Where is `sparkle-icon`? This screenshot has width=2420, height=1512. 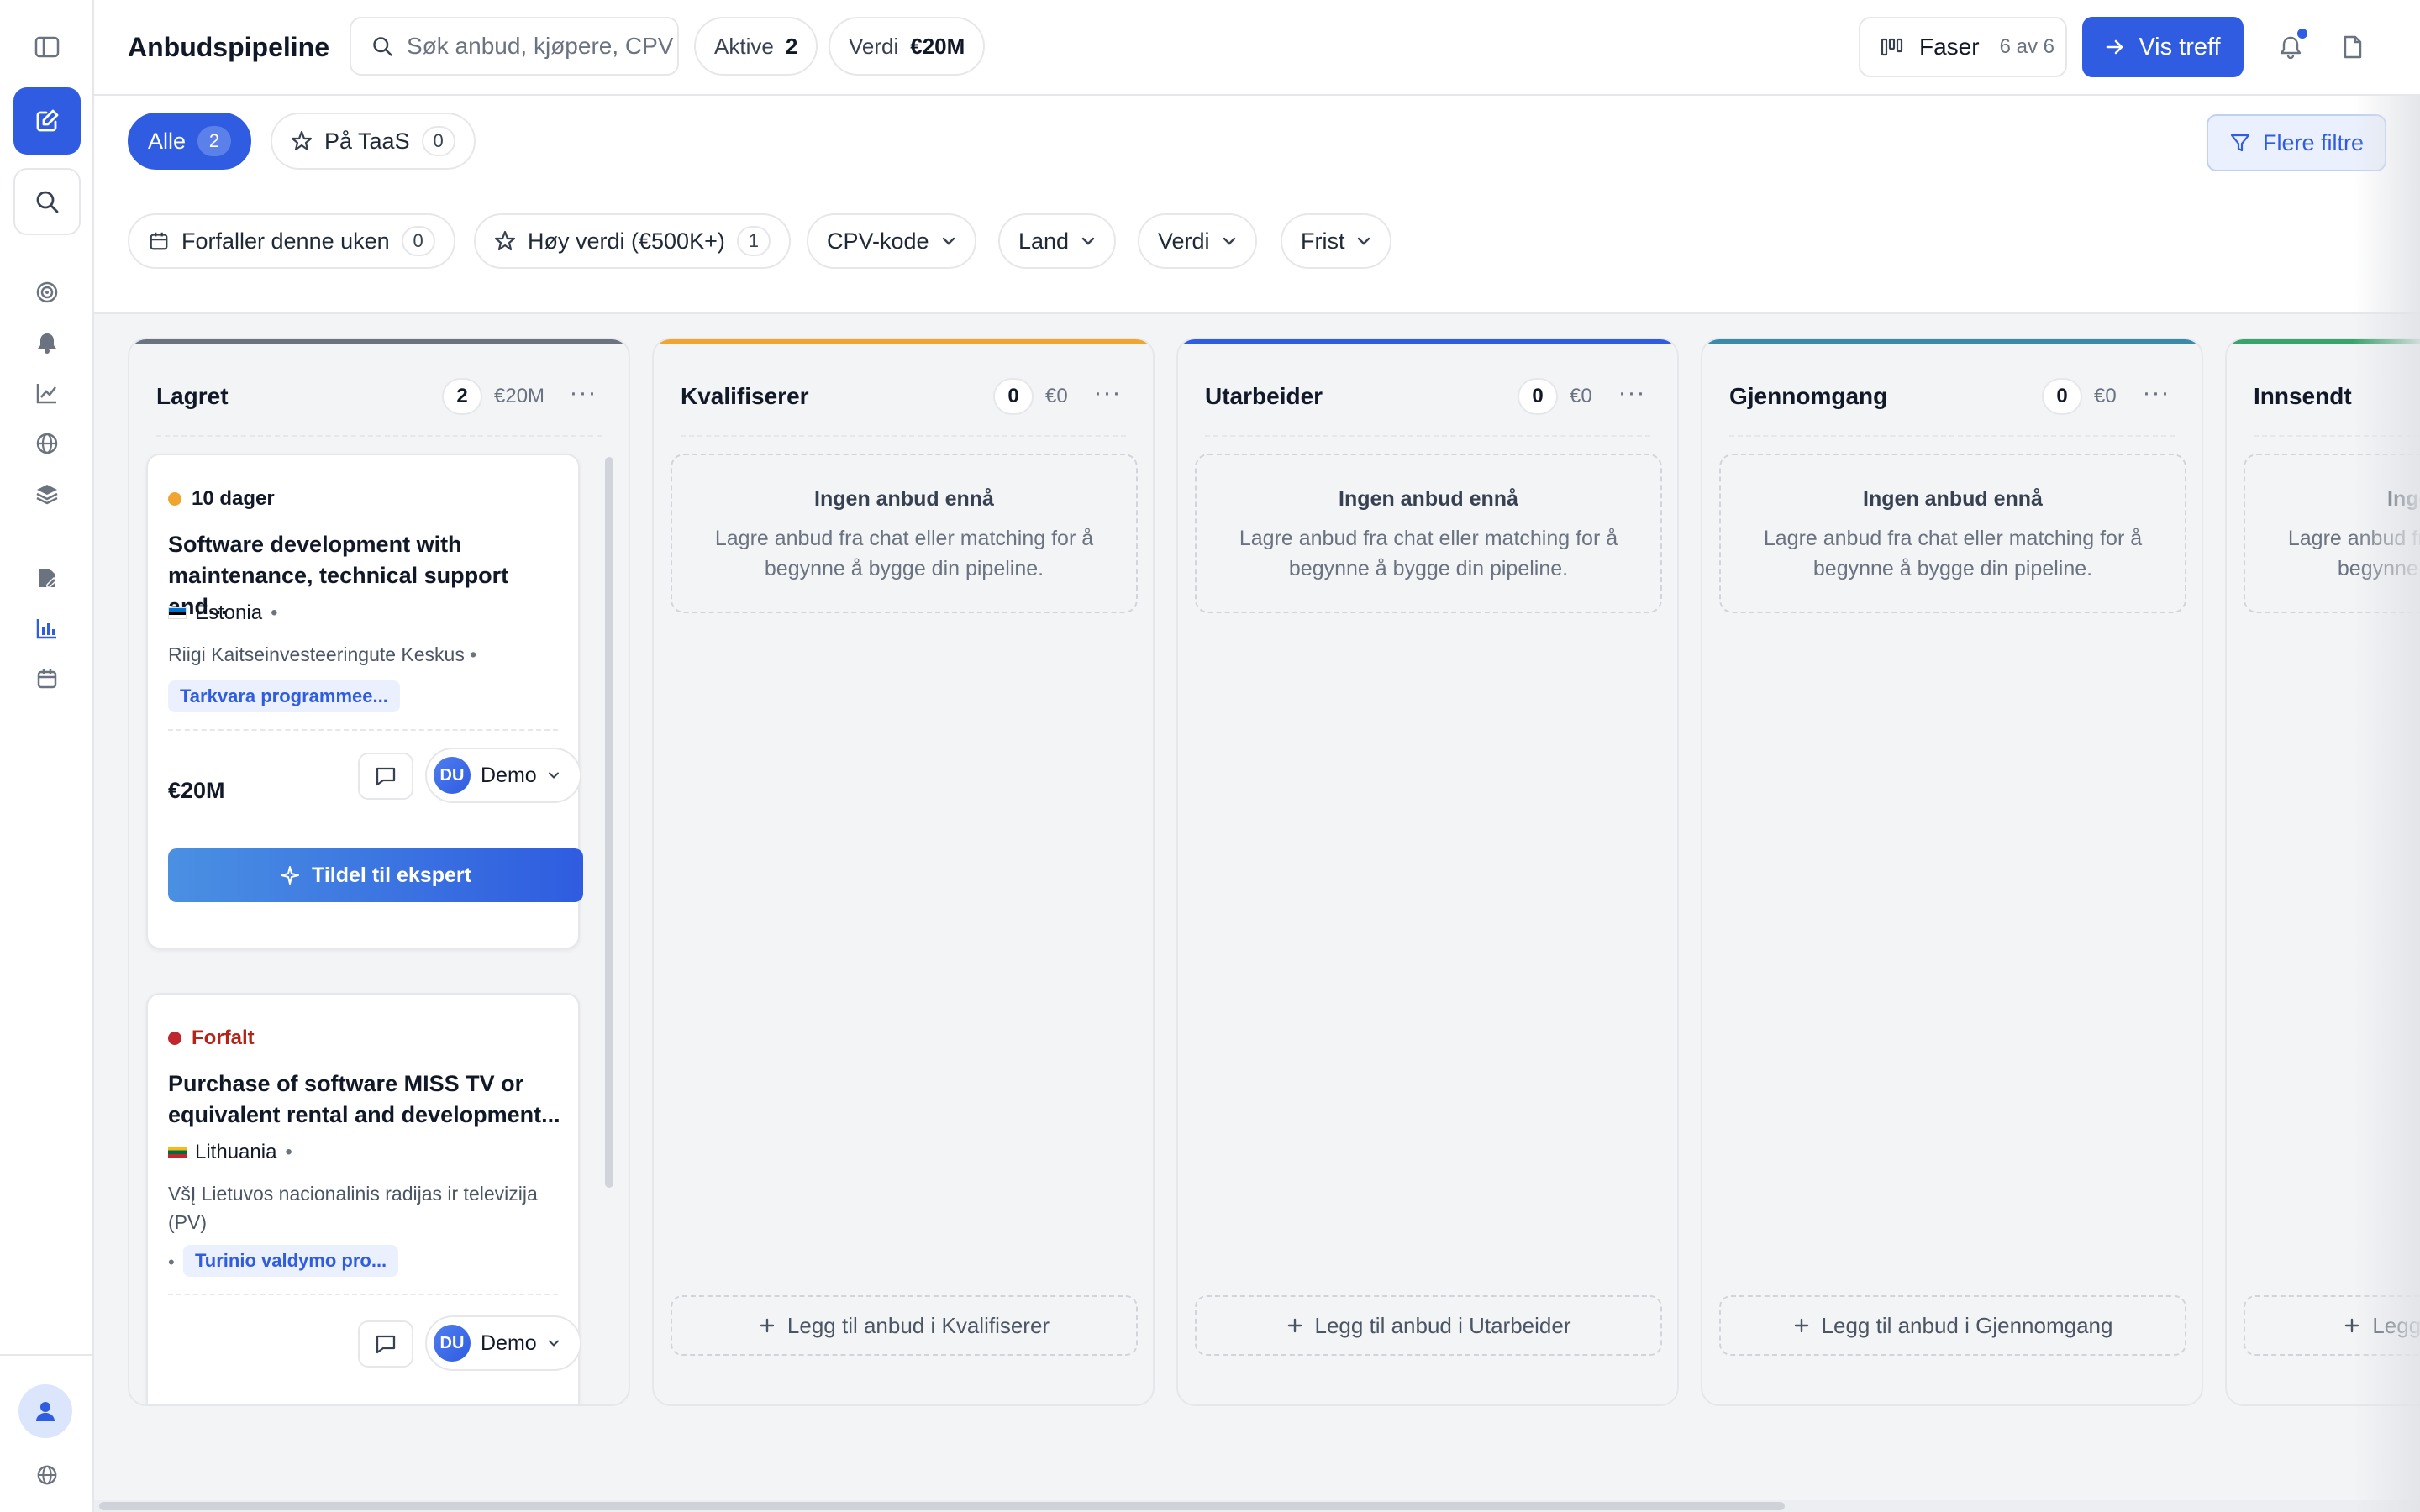 sparkle-icon is located at coordinates (291, 875).